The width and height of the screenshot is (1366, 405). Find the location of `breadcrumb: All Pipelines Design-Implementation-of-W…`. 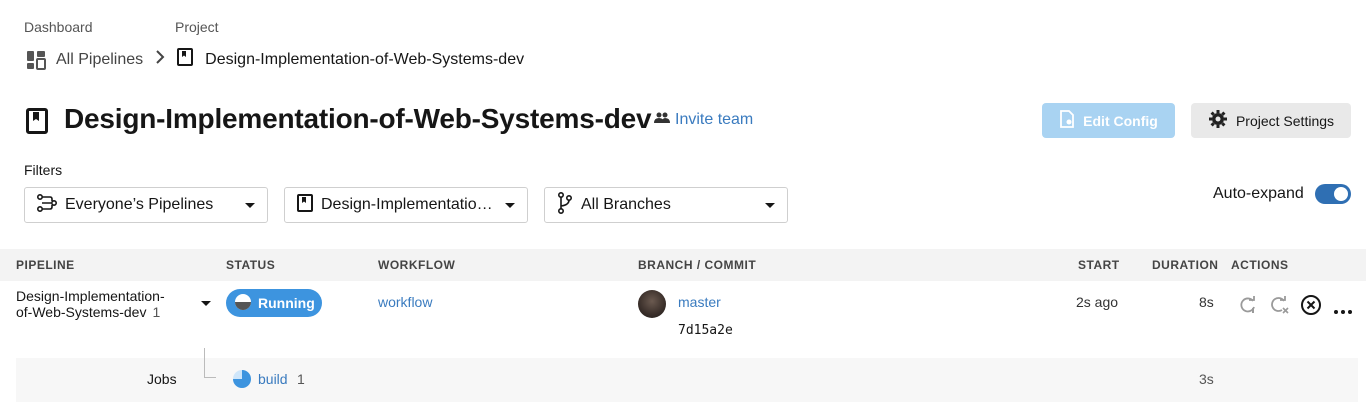

breadcrumb: All Pipelines Design-Implementation-of-W… is located at coordinates (275, 59).